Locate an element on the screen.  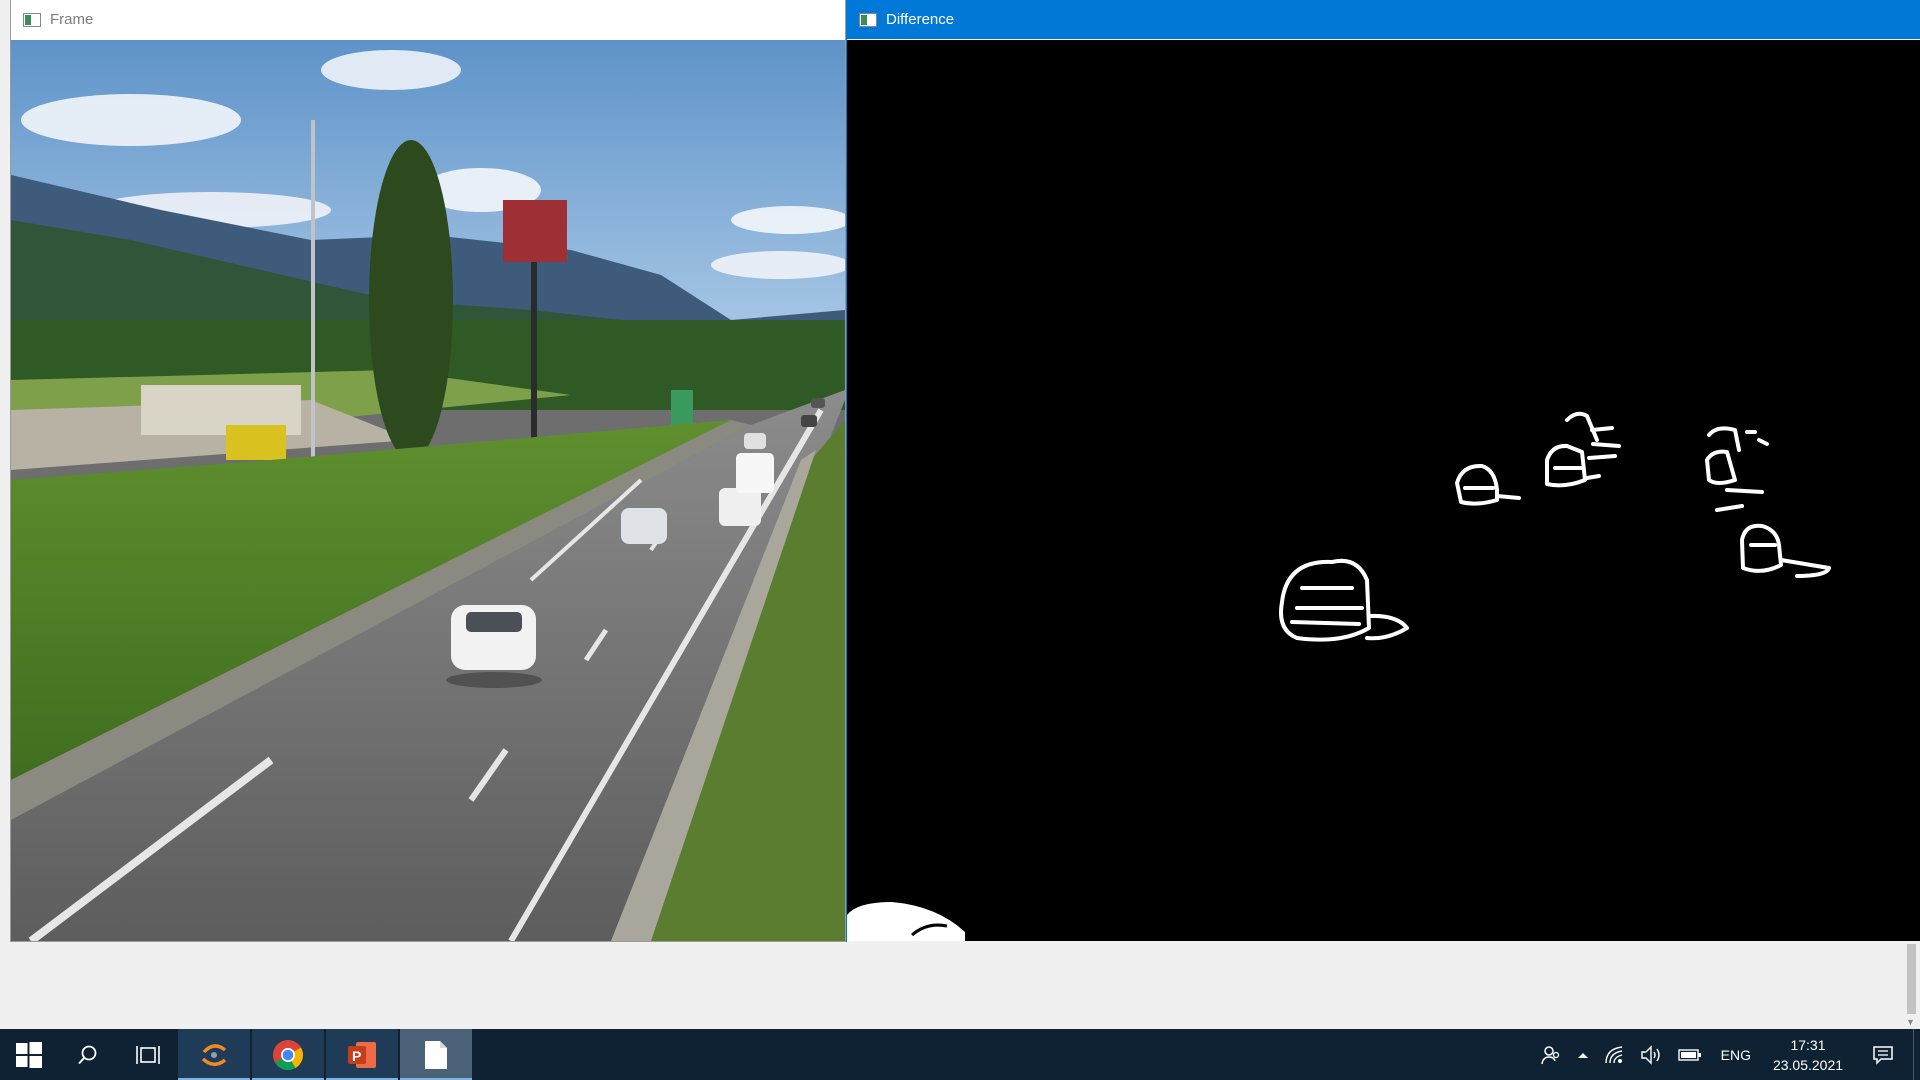
taskbar-app-chrome is located at coordinates (288, 1054).